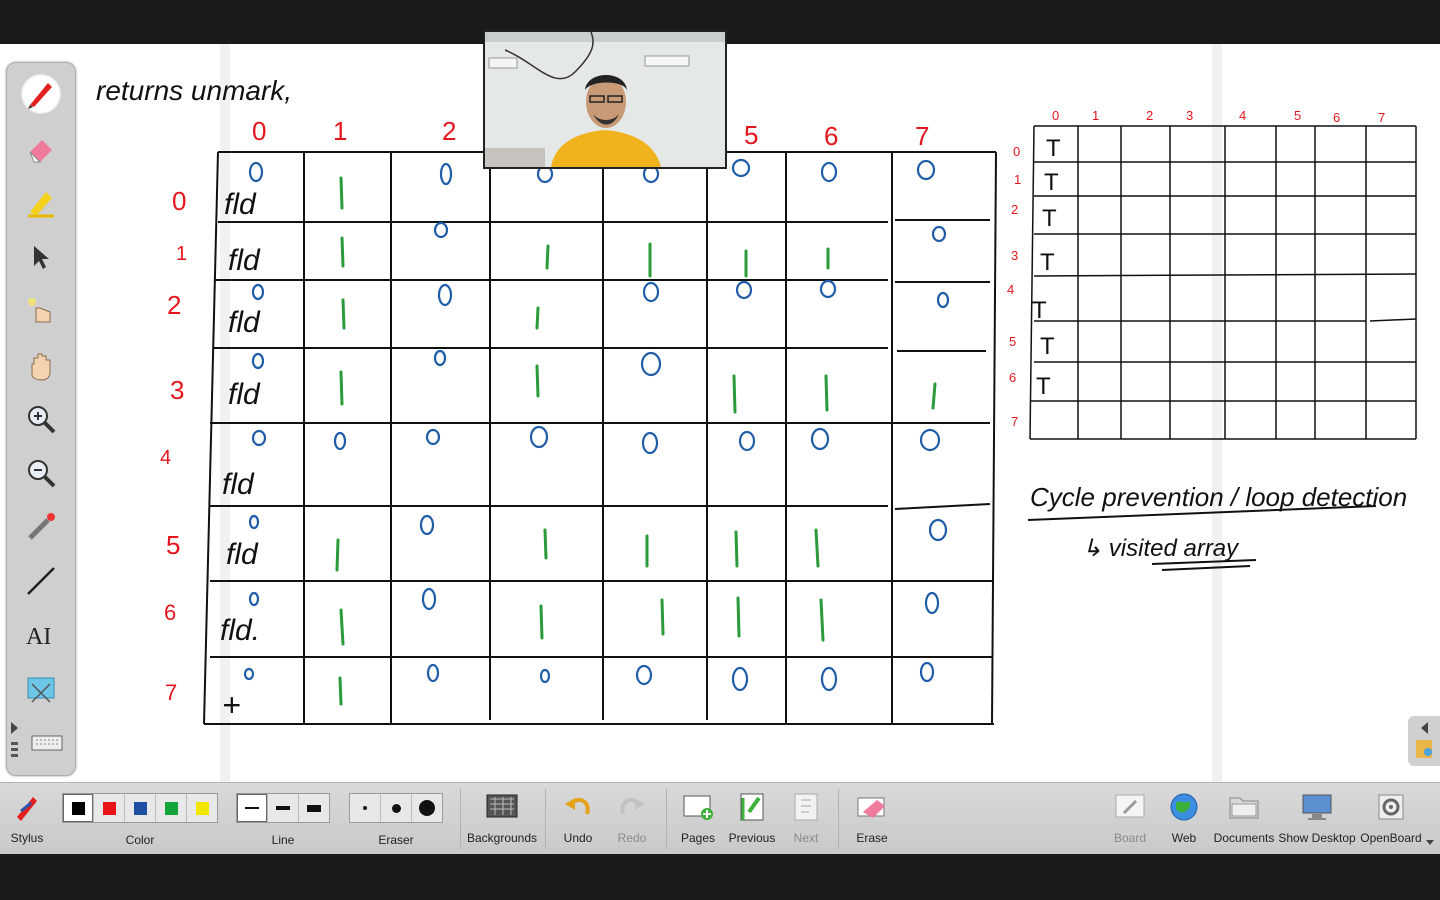 Image resolution: width=1440 pixels, height=900 pixels. What do you see at coordinates (577, 806) in the screenshot?
I see `undo-icon` at bounding box center [577, 806].